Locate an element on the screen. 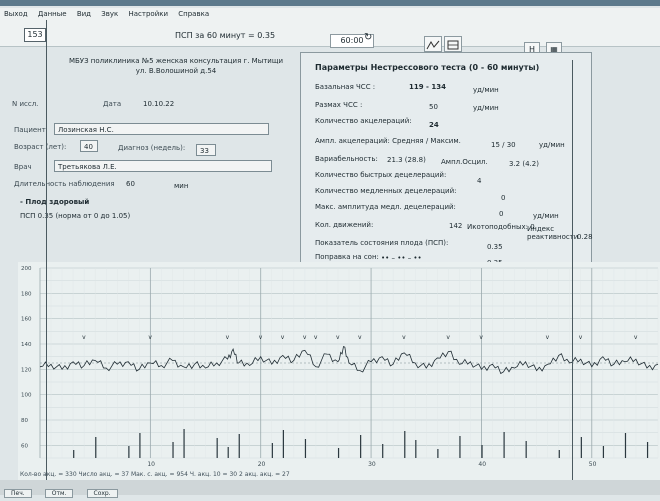  y-tick-label: 140 is located at coordinates (26, 345).